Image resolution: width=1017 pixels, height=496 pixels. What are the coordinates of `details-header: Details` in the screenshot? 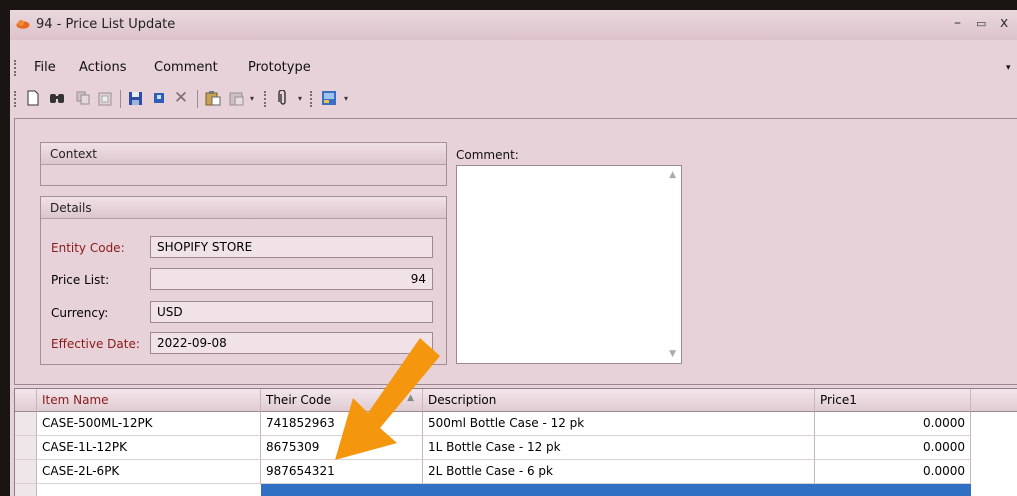 It's located at (243, 208).